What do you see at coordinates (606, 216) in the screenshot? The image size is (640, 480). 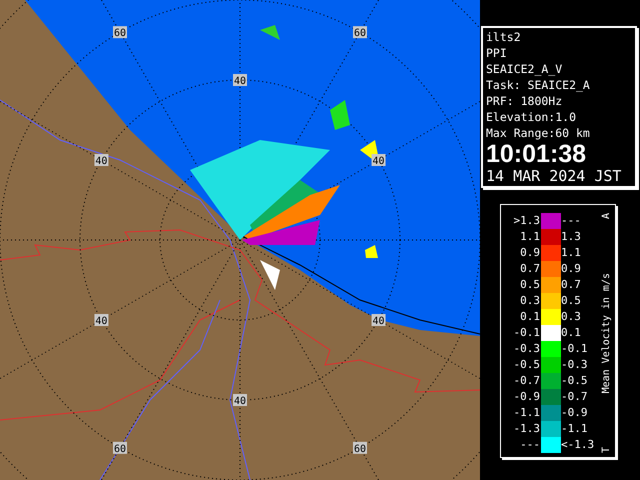 I see `marker-text: A` at bounding box center [606, 216].